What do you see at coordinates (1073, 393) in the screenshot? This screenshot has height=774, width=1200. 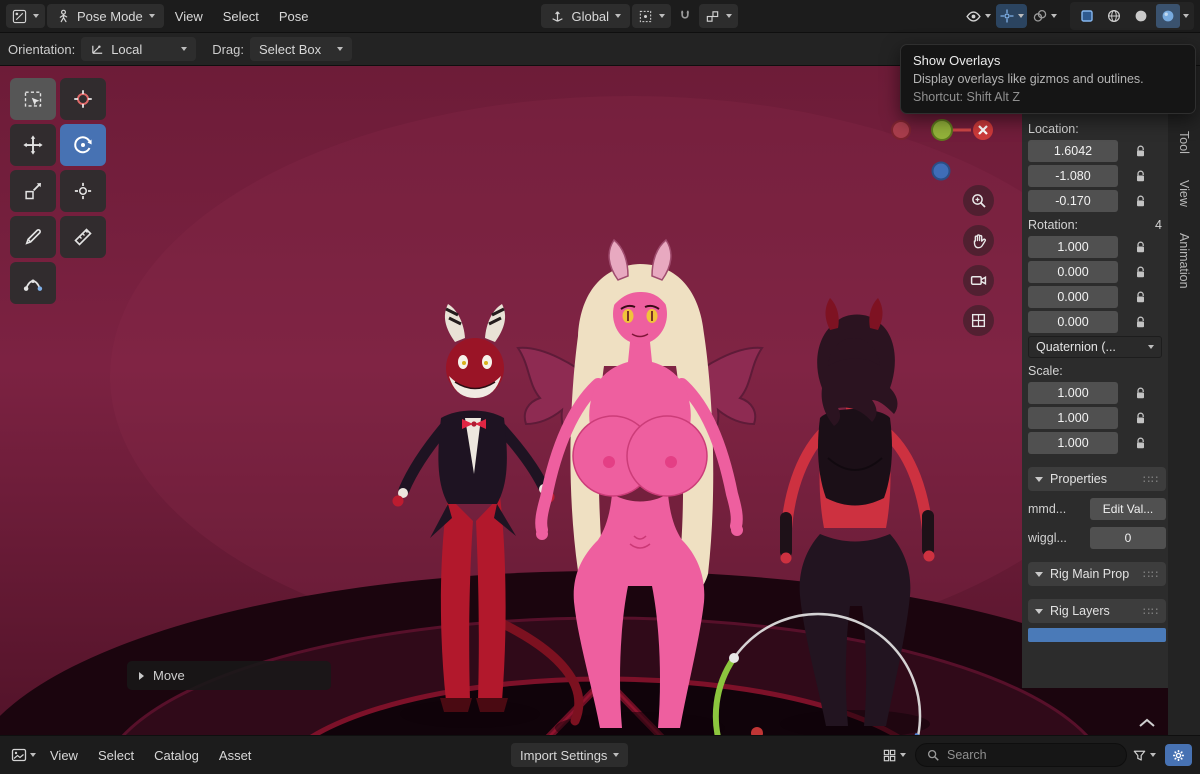 I see `scale-x-field: 1.000` at bounding box center [1073, 393].